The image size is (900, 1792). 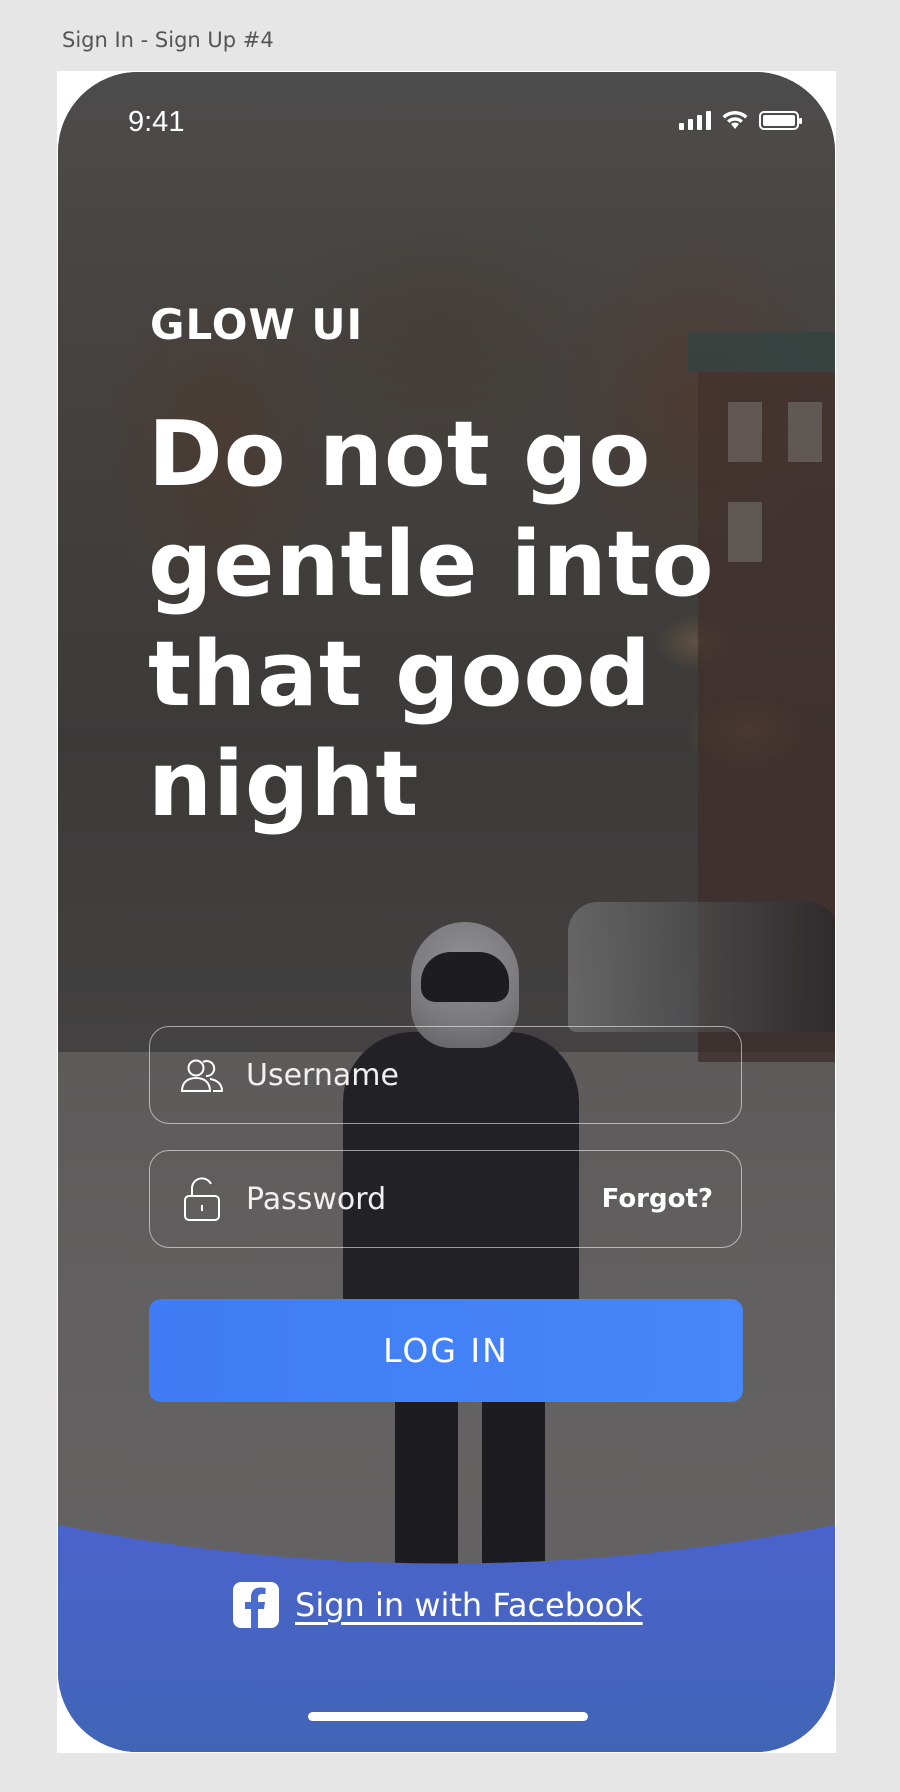 What do you see at coordinates (448, 1716) in the screenshot?
I see `home-indicator` at bounding box center [448, 1716].